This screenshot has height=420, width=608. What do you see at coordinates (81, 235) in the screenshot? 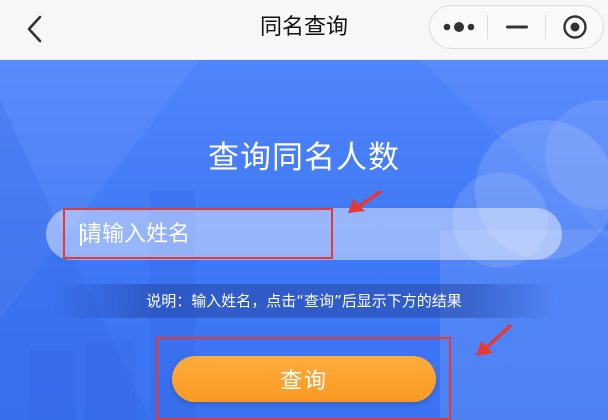
I see `text-caret` at bounding box center [81, 235].